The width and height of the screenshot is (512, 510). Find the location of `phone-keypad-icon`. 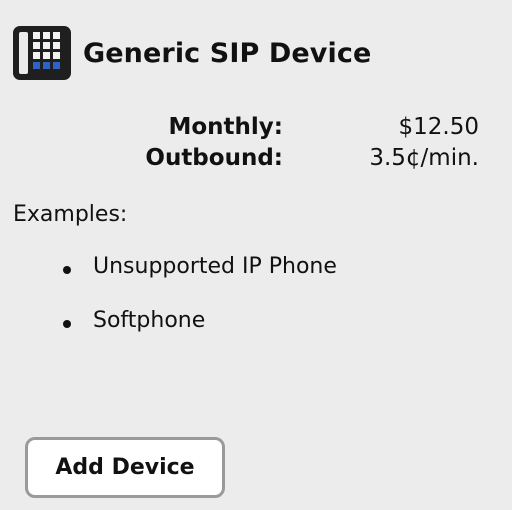

phone-keypad-icon is located at coordinates (42, 53).